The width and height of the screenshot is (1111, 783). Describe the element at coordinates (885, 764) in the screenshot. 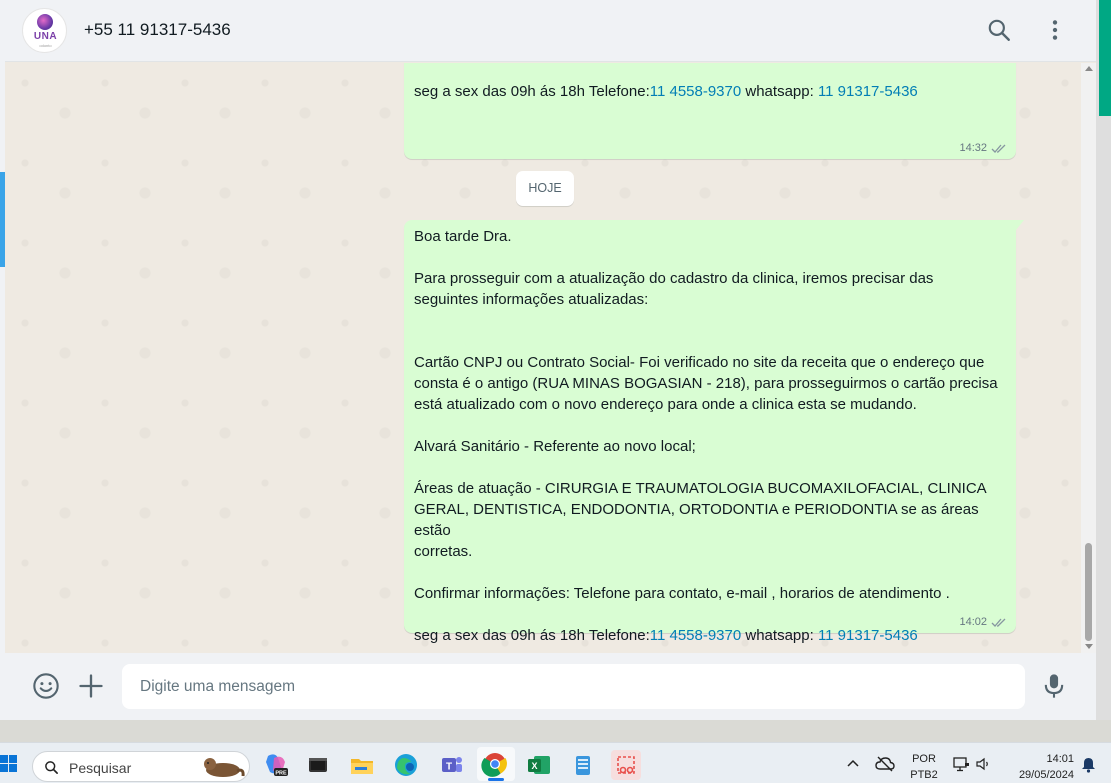

I see `cloud-offline-icon` at that location.